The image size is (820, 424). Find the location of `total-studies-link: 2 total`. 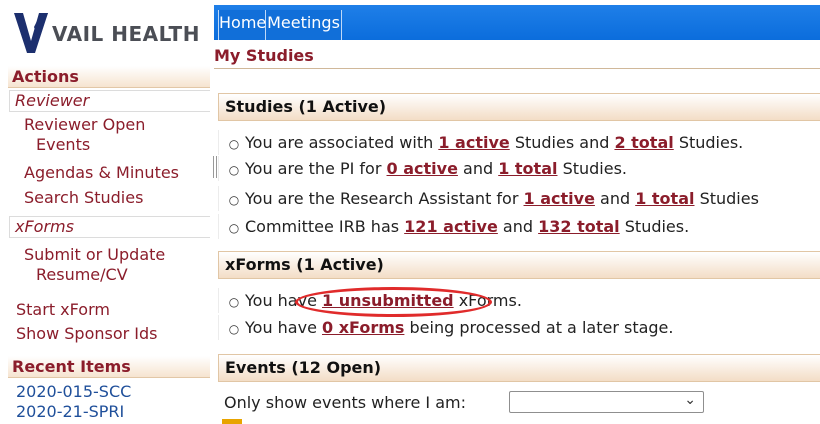

total-studies-link: 2 total is located at coordinates (643, 142).